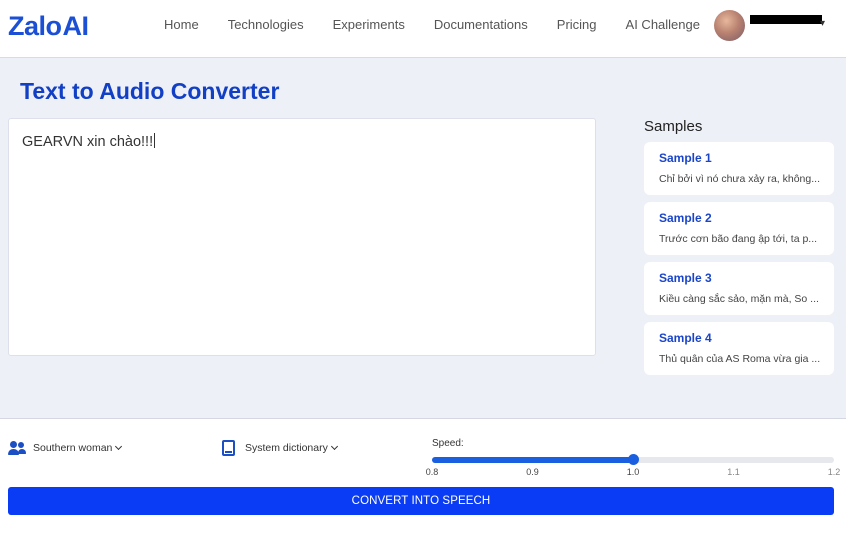 The height and width of the screenshot is (533, 846). I want to click on chevron-down-icon: ▾, so click(822, 23).